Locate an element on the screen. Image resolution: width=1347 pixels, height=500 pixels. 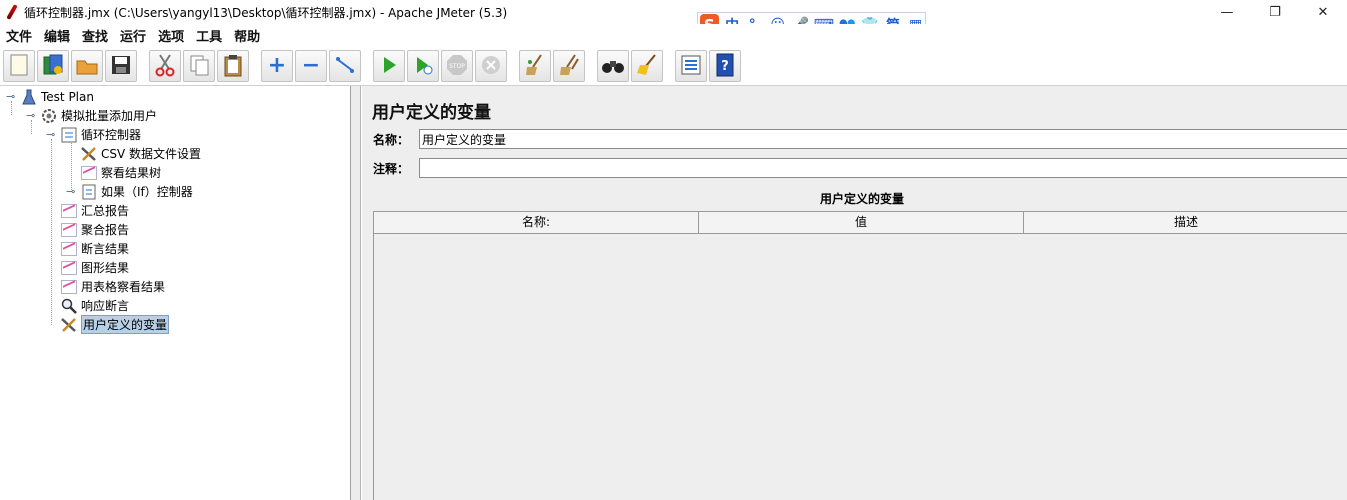
function-helper-button is located at coordinates (691, 66).